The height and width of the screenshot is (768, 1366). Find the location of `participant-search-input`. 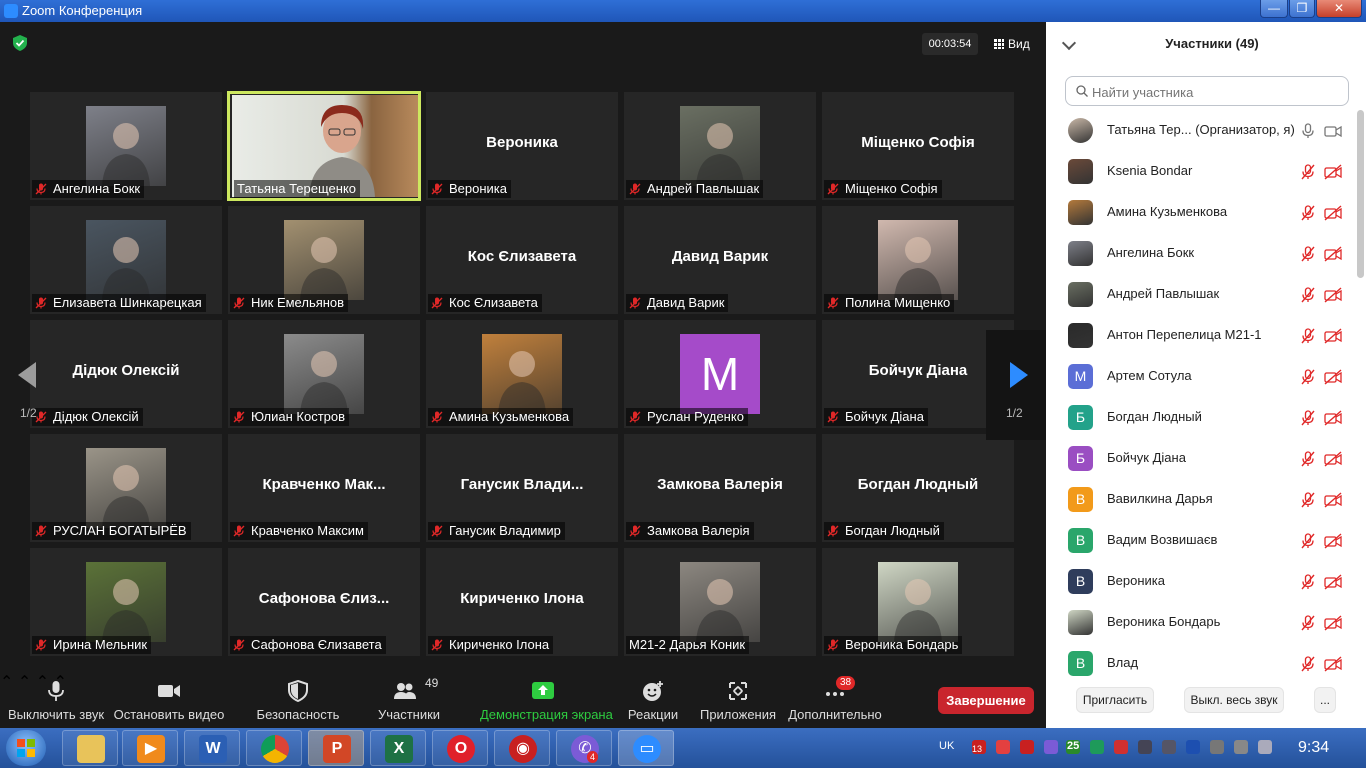

participant-search-input is located at coordinates (1217, 92).